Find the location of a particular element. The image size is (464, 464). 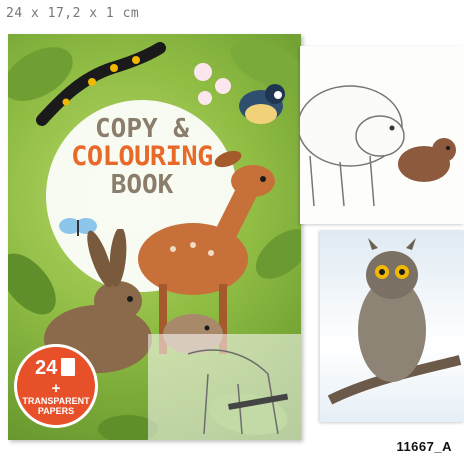

bear-cub-icon is located at coordinates (427, 160).